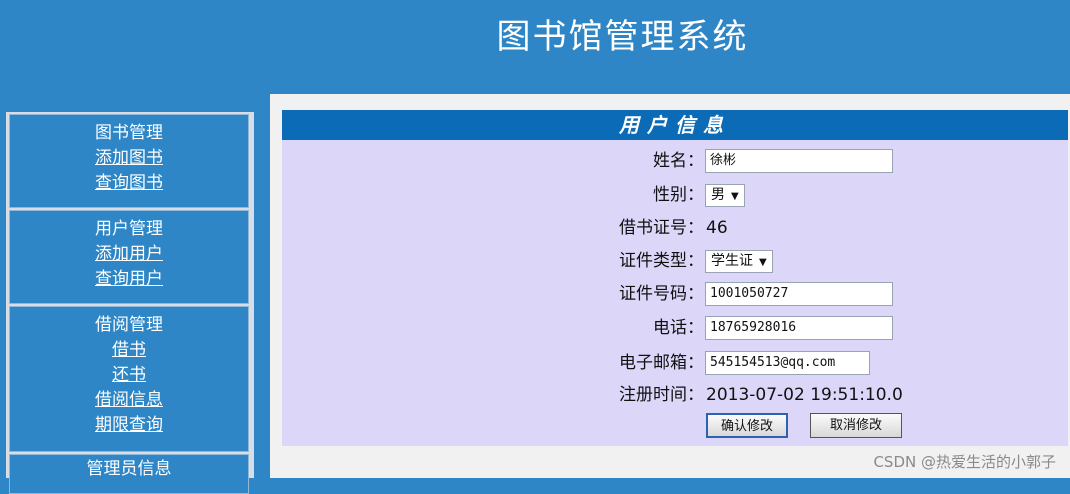 The height and width of the screenshot is (494, 1070). I want to click on row-reg-time: 注册时间： 2013-07-02 19:51:10.0, so click(675, 395).